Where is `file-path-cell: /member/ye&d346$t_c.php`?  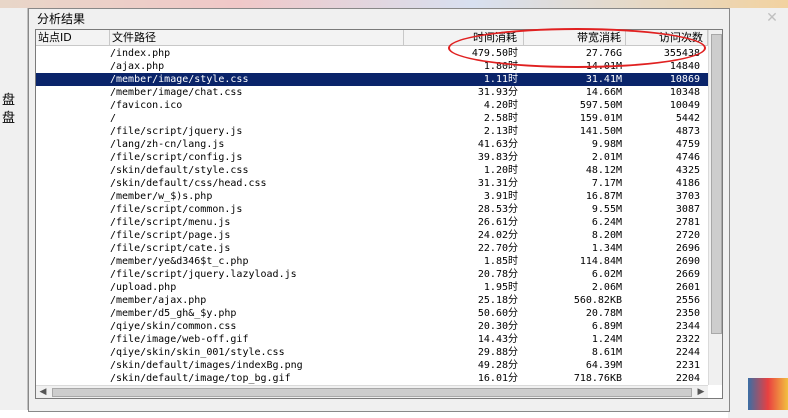 file-path-cell: /member/ye&d346$t_c.php is located at coordinates (179, 261).